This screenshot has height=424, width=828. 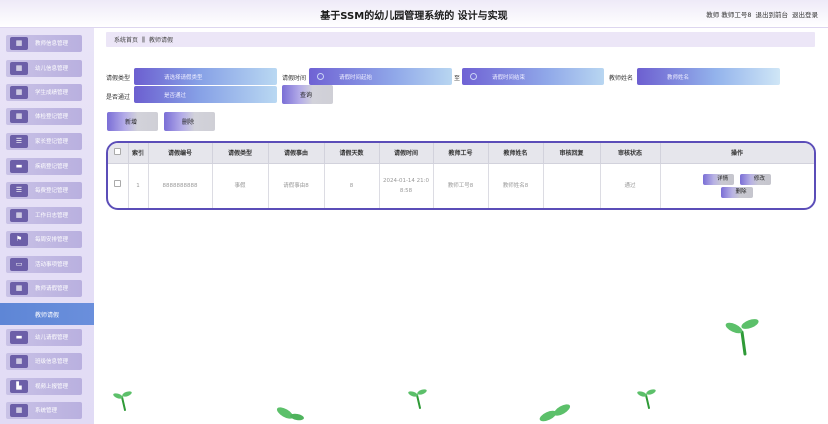 I want to click on sidebar-item-label: 体检登记管理, so click(x=52, y=117).